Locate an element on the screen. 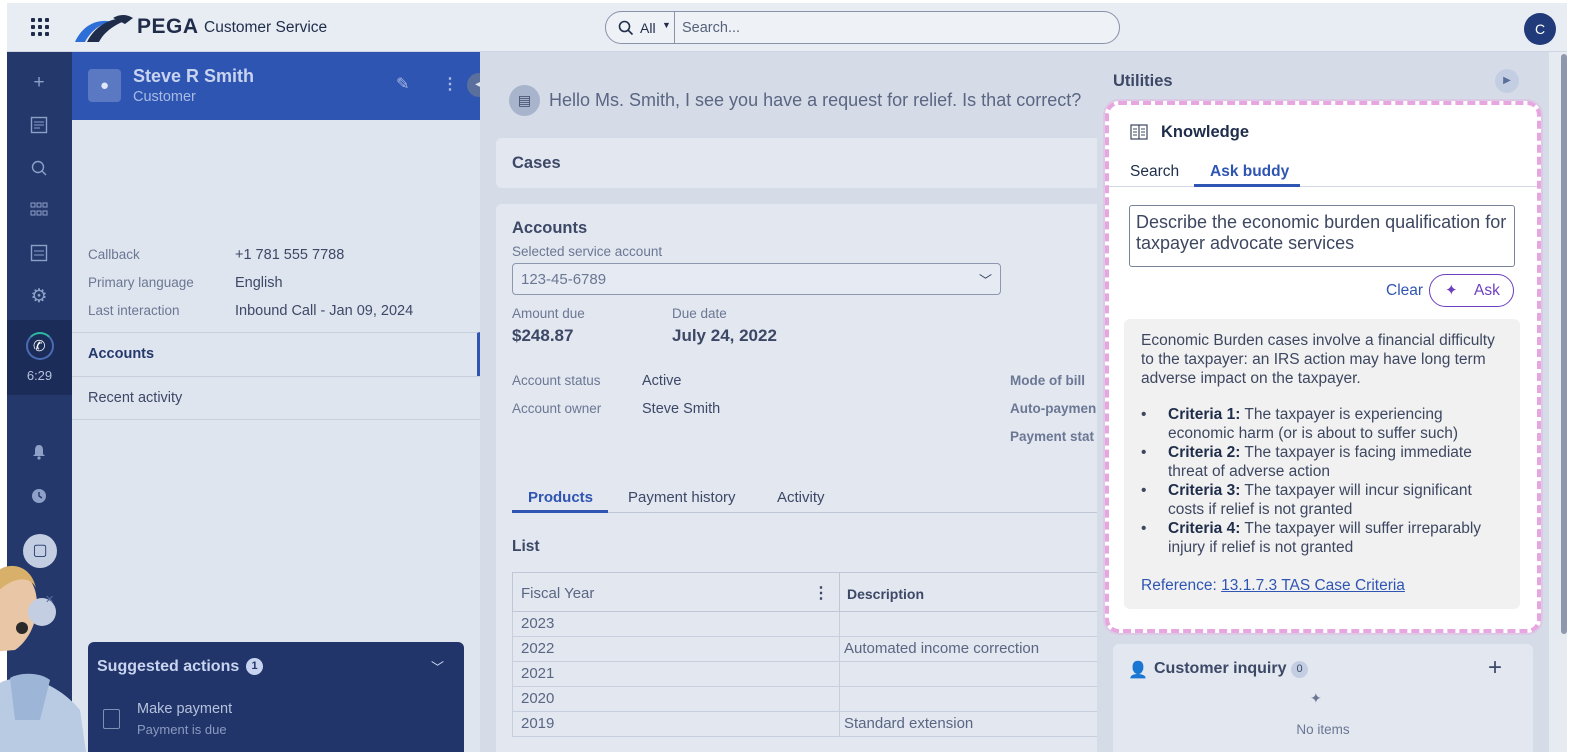 The width and height of the screenshot is (1591, 752). criteria-label: Criteria 4: is located at coordinates (1204, 528).